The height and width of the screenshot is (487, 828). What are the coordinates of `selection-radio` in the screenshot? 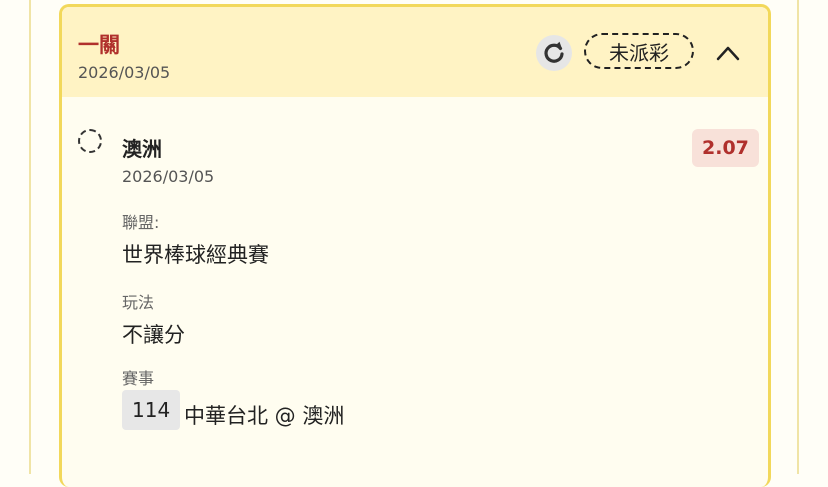 It's located at (90, 141).